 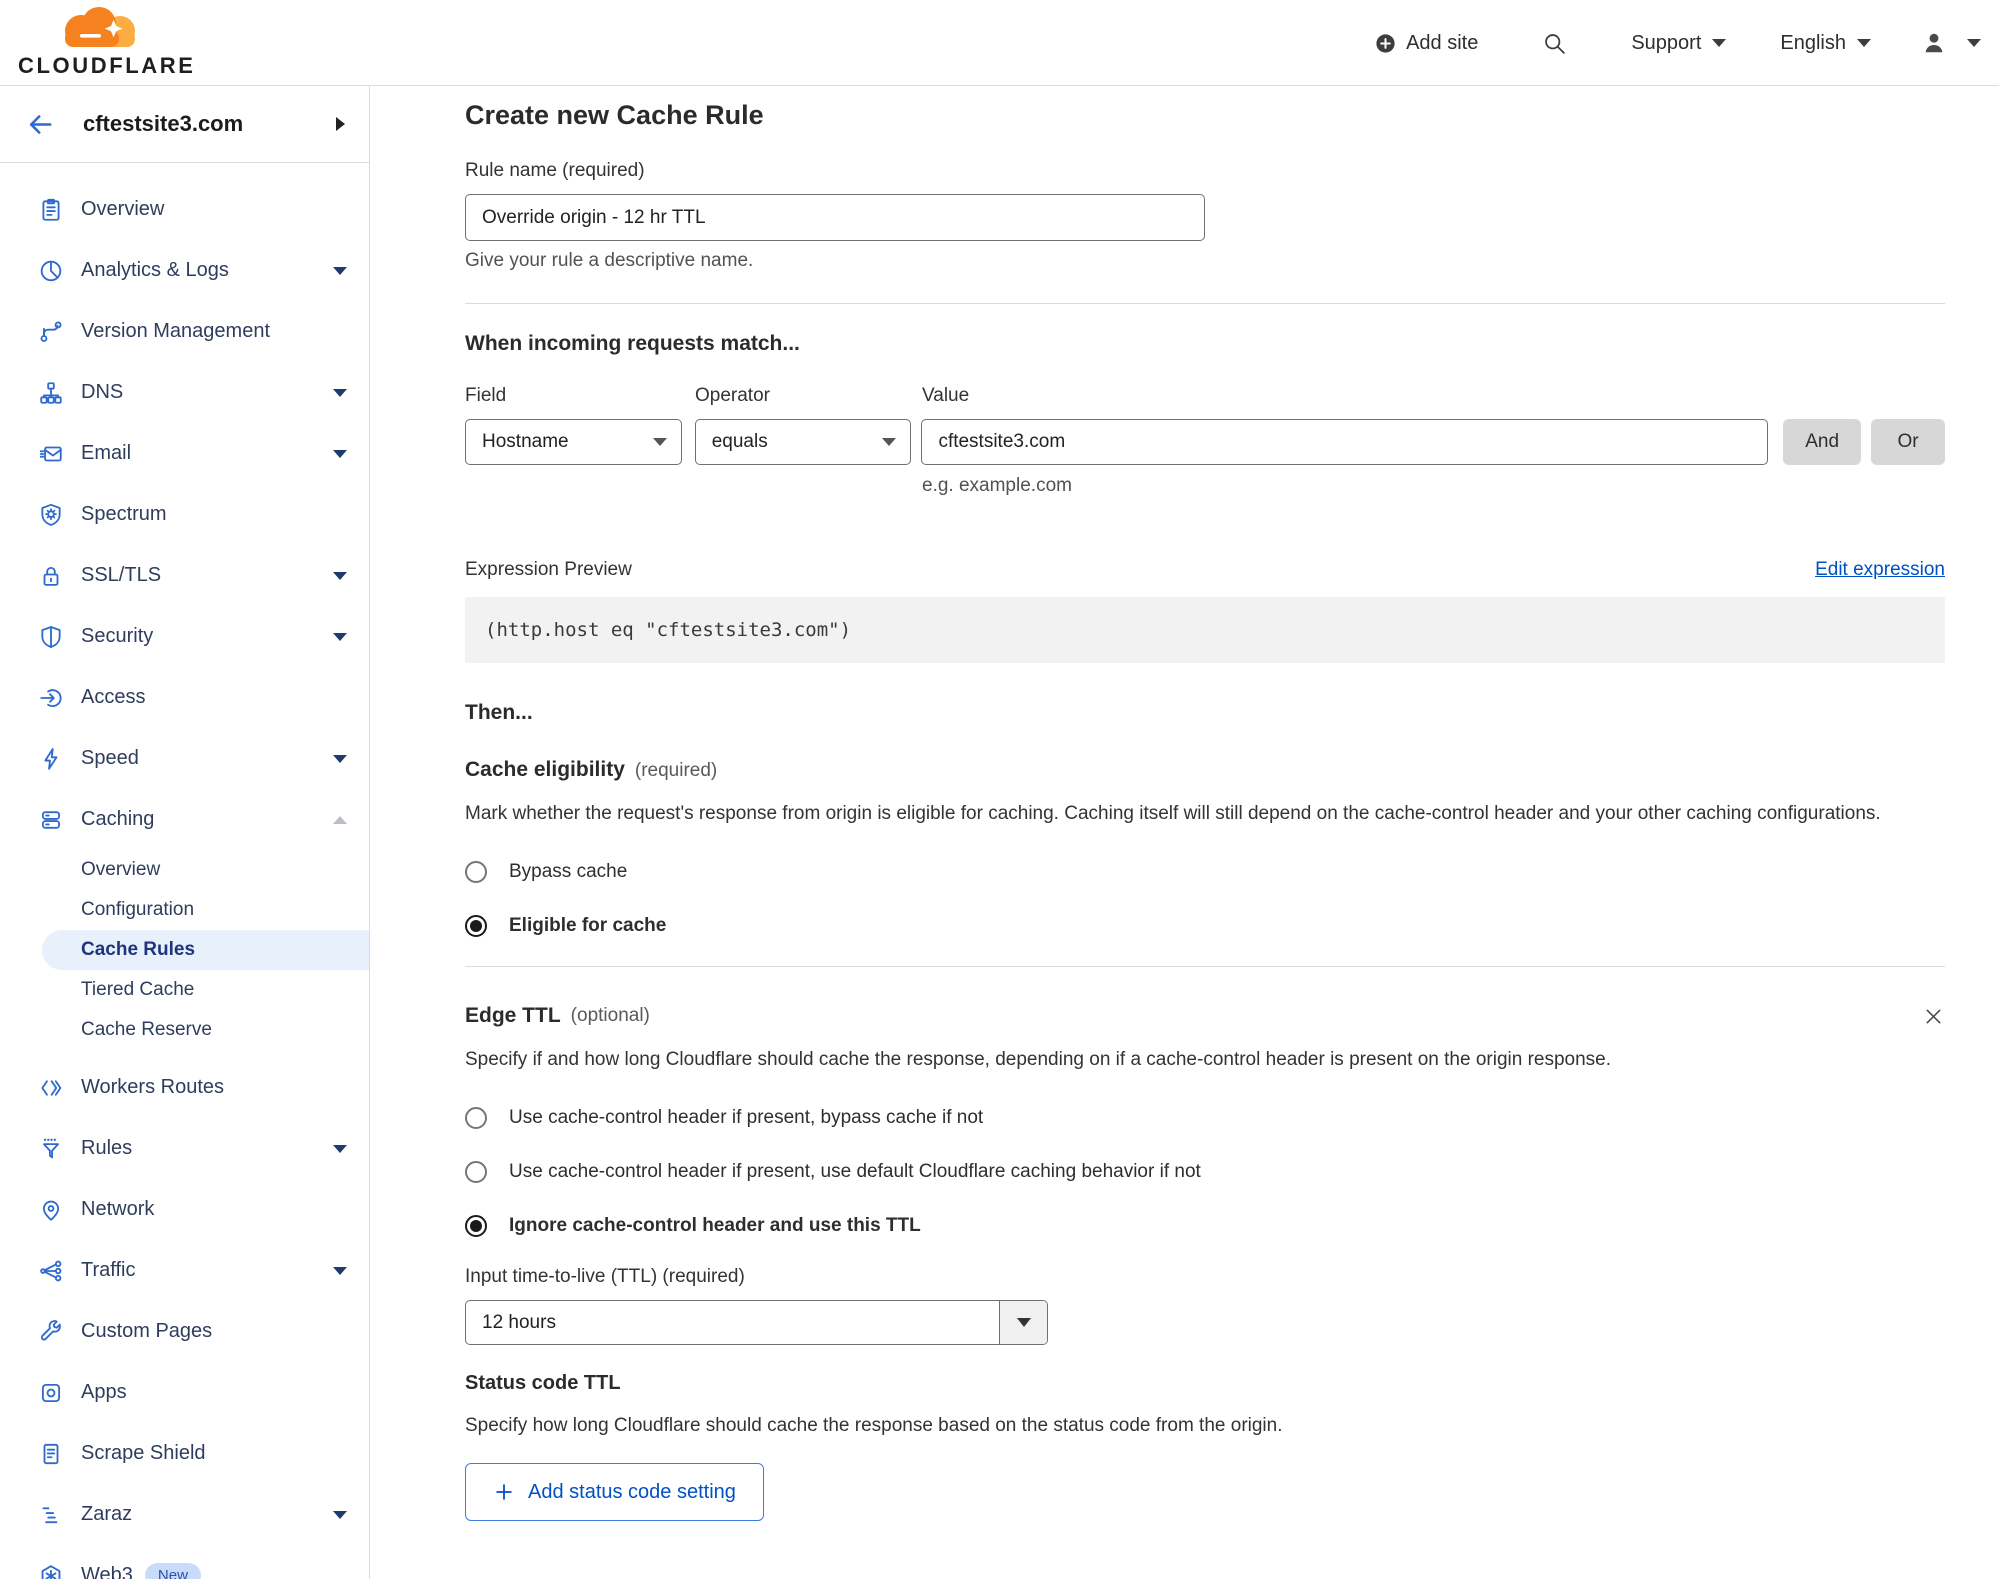 I want to click on sidebar-item-label: Network, so click(x=118, y=1209).